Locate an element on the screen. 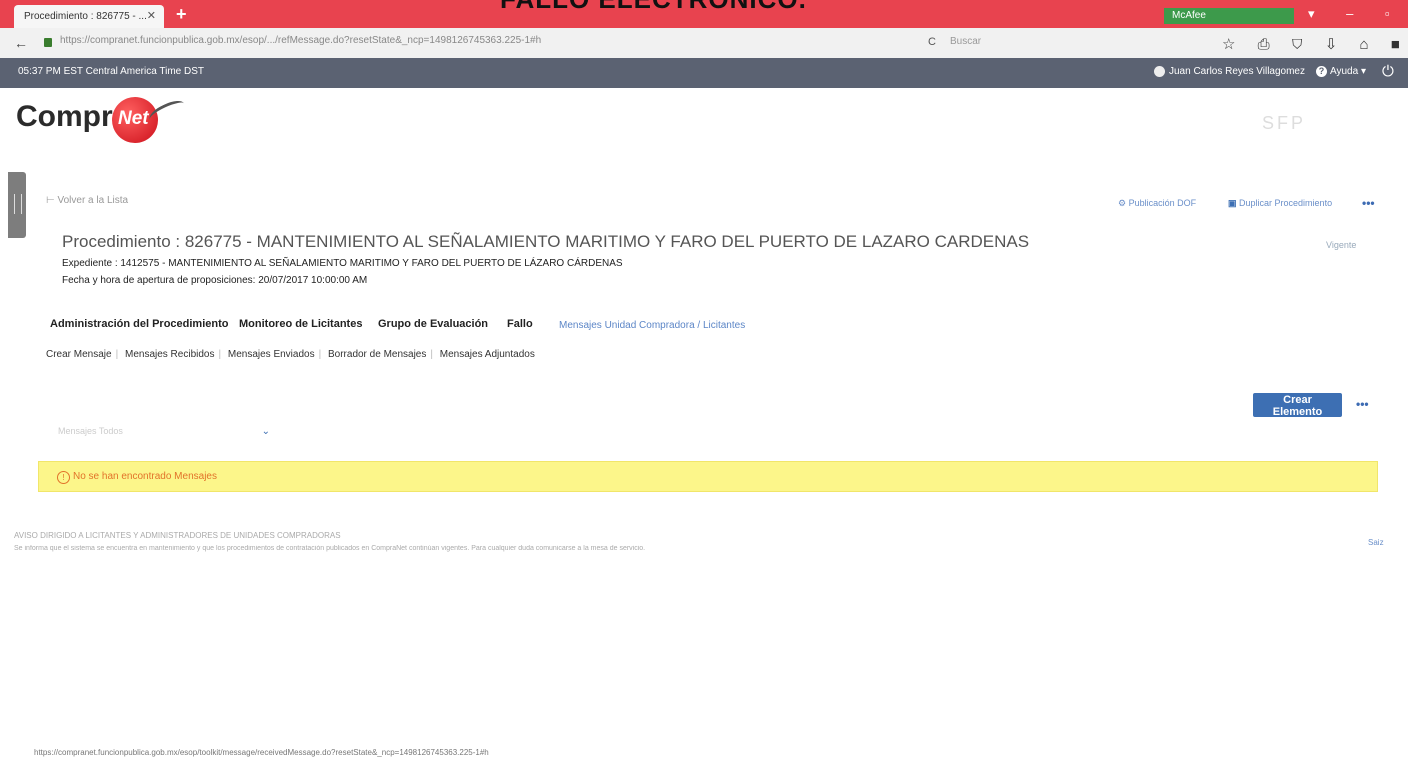  status-badge: Vigente is located at coordinates (1341, 245).